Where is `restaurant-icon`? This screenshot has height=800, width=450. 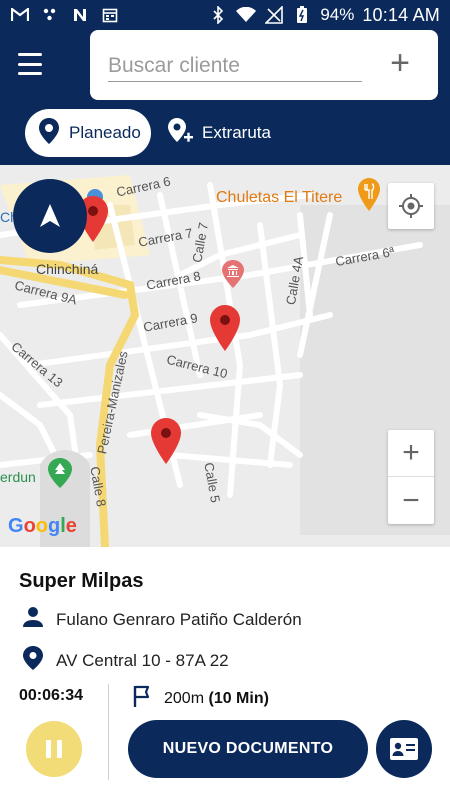
restaurant-icon is located at coordinates (369, 197).